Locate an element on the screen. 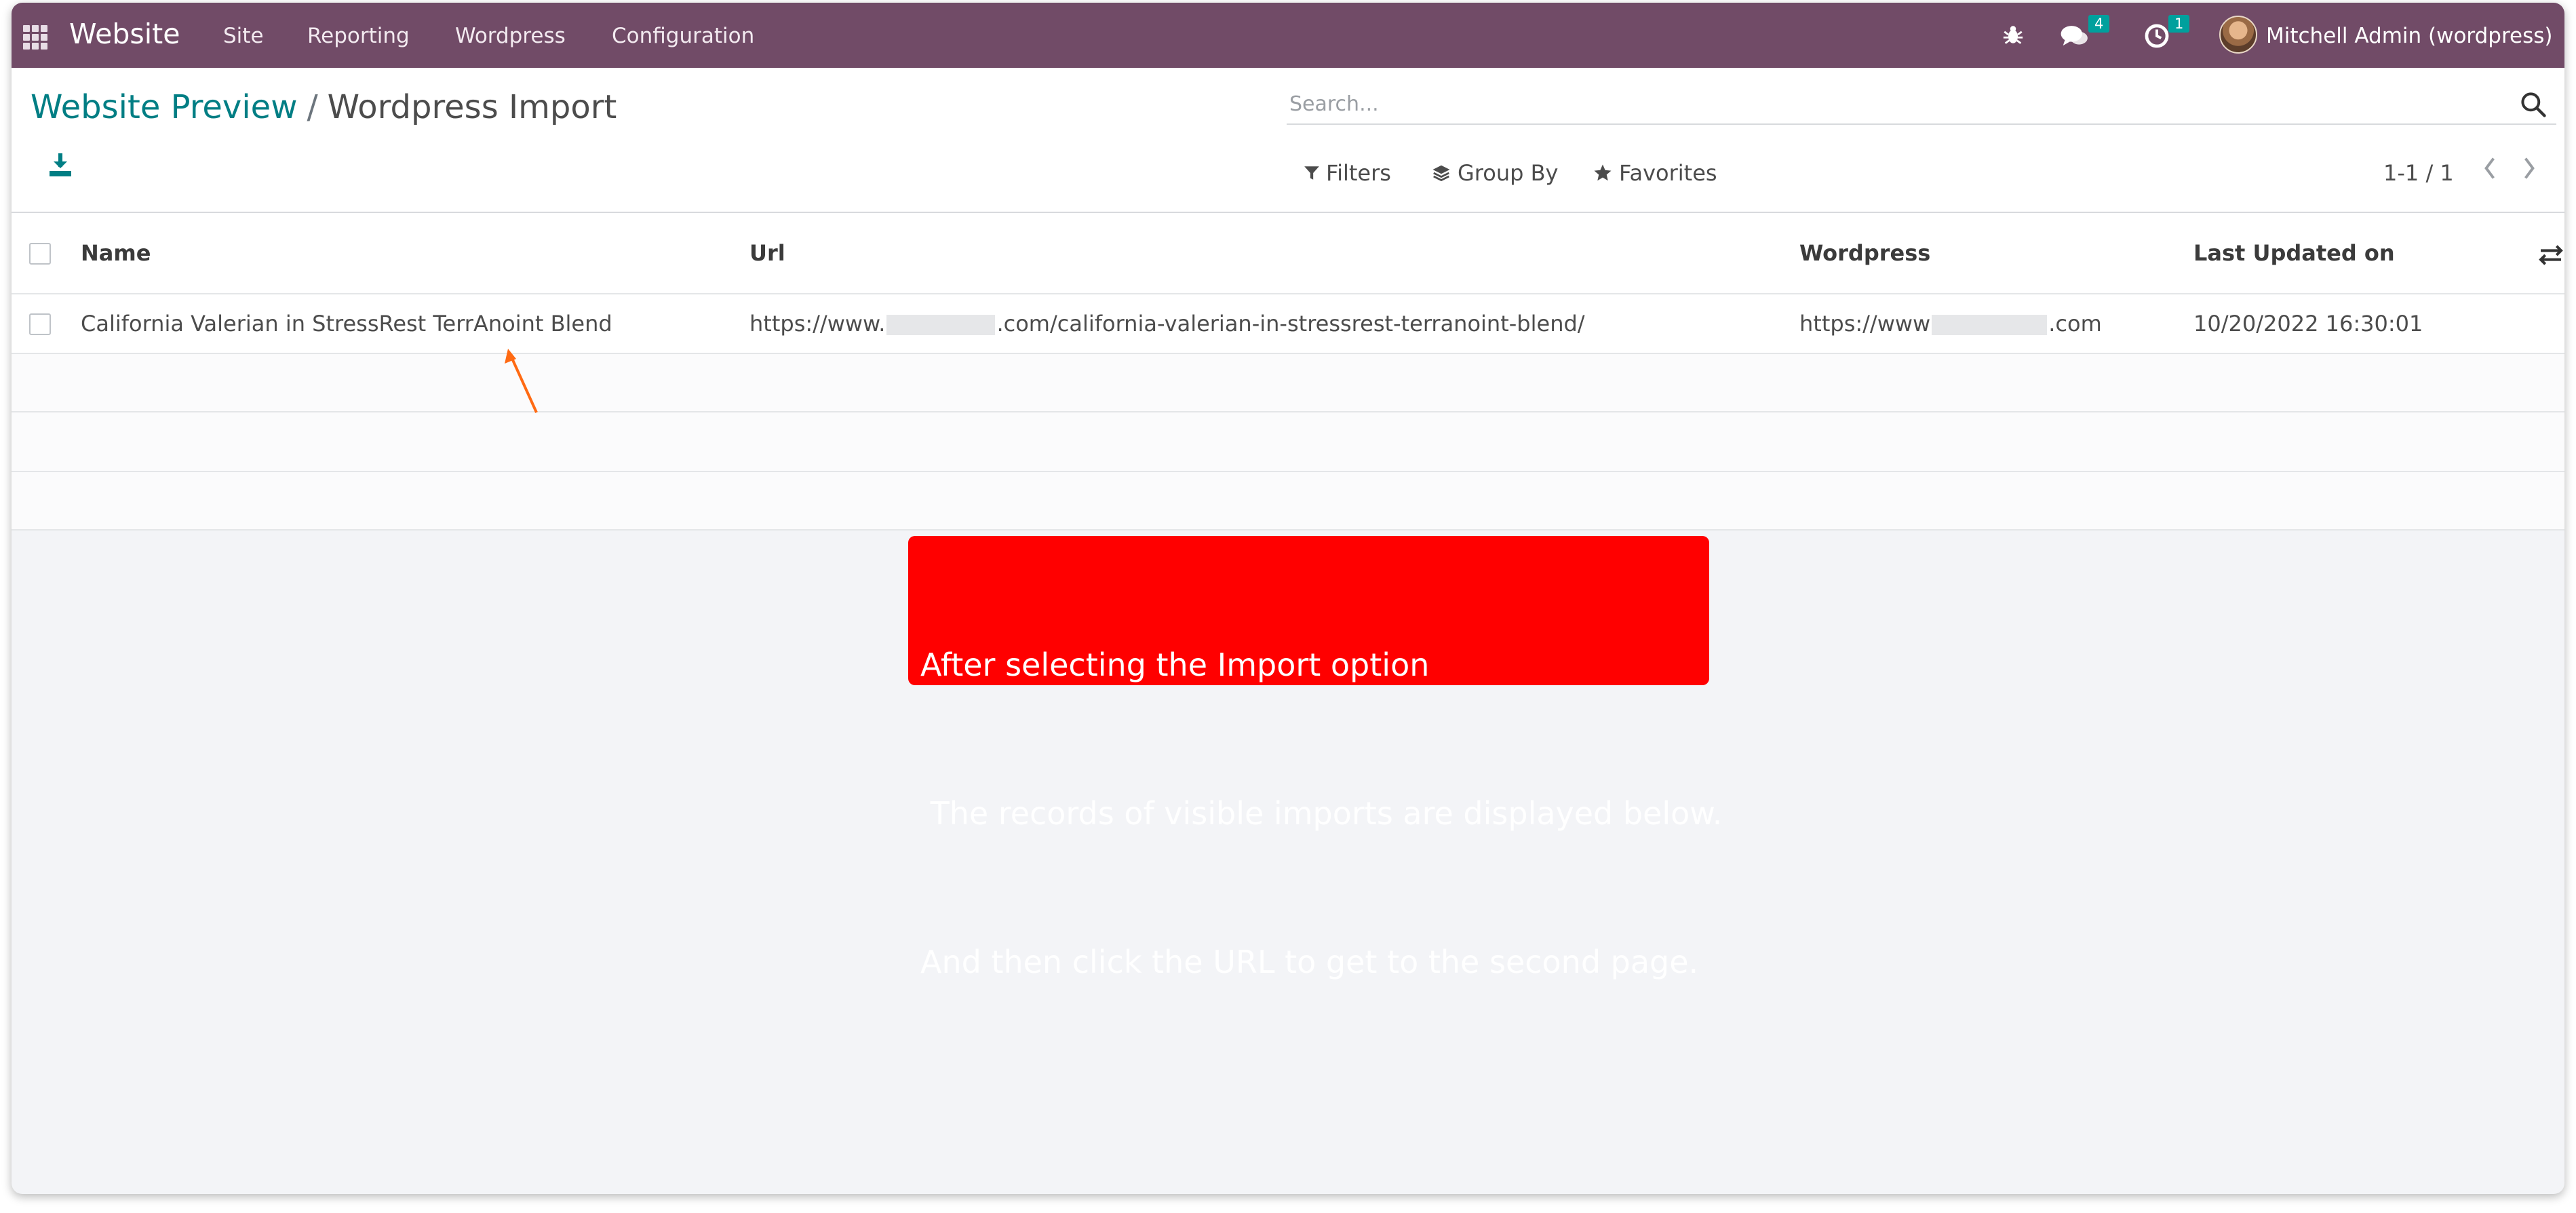  control-panel: Website Preview /Wordpress Import Filters is located at coordinates (1288, 140).